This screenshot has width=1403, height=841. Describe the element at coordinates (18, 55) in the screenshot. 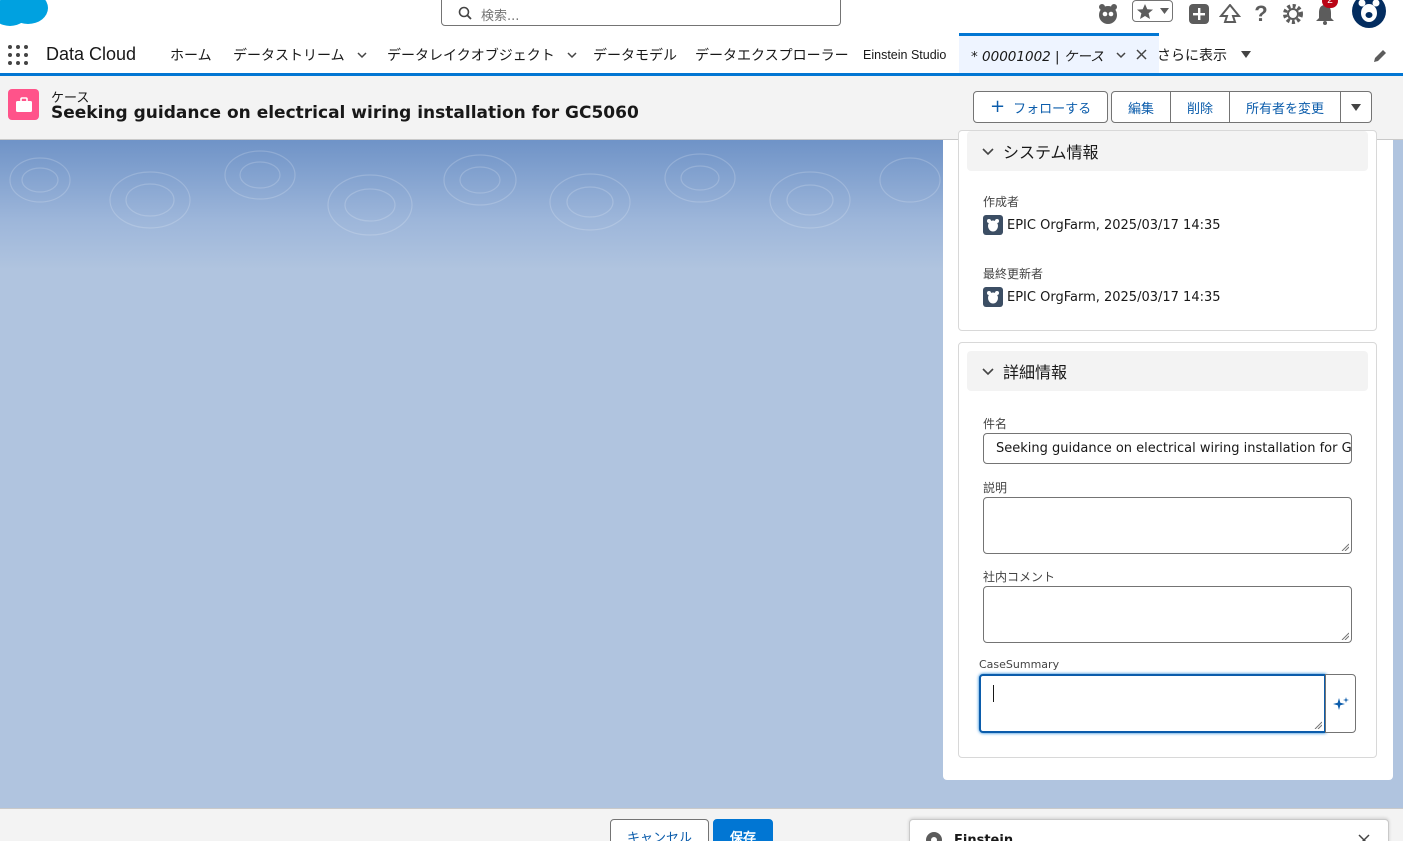

I see `app-launcher-icon` at that location.